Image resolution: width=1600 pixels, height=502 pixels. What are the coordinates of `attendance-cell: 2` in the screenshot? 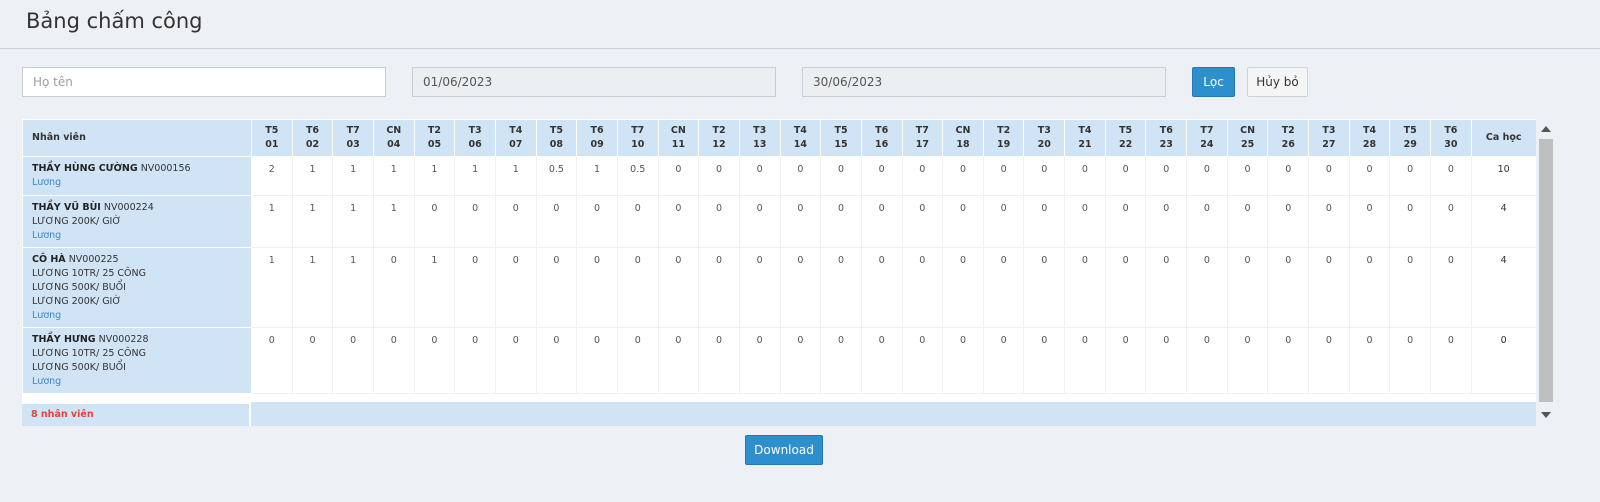 It's located at (272, 176).